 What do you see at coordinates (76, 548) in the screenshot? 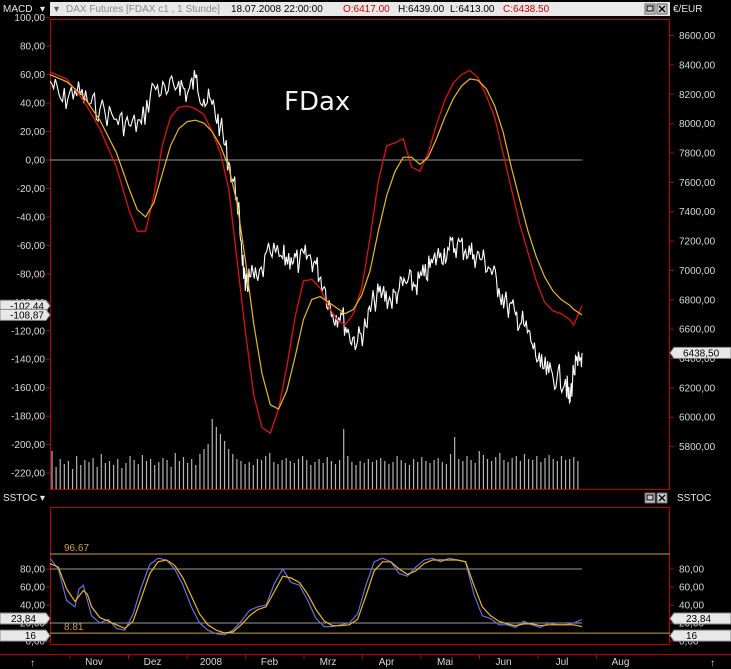
I see `stoch-level-label: 96.67` at bounding box center [76, 548].